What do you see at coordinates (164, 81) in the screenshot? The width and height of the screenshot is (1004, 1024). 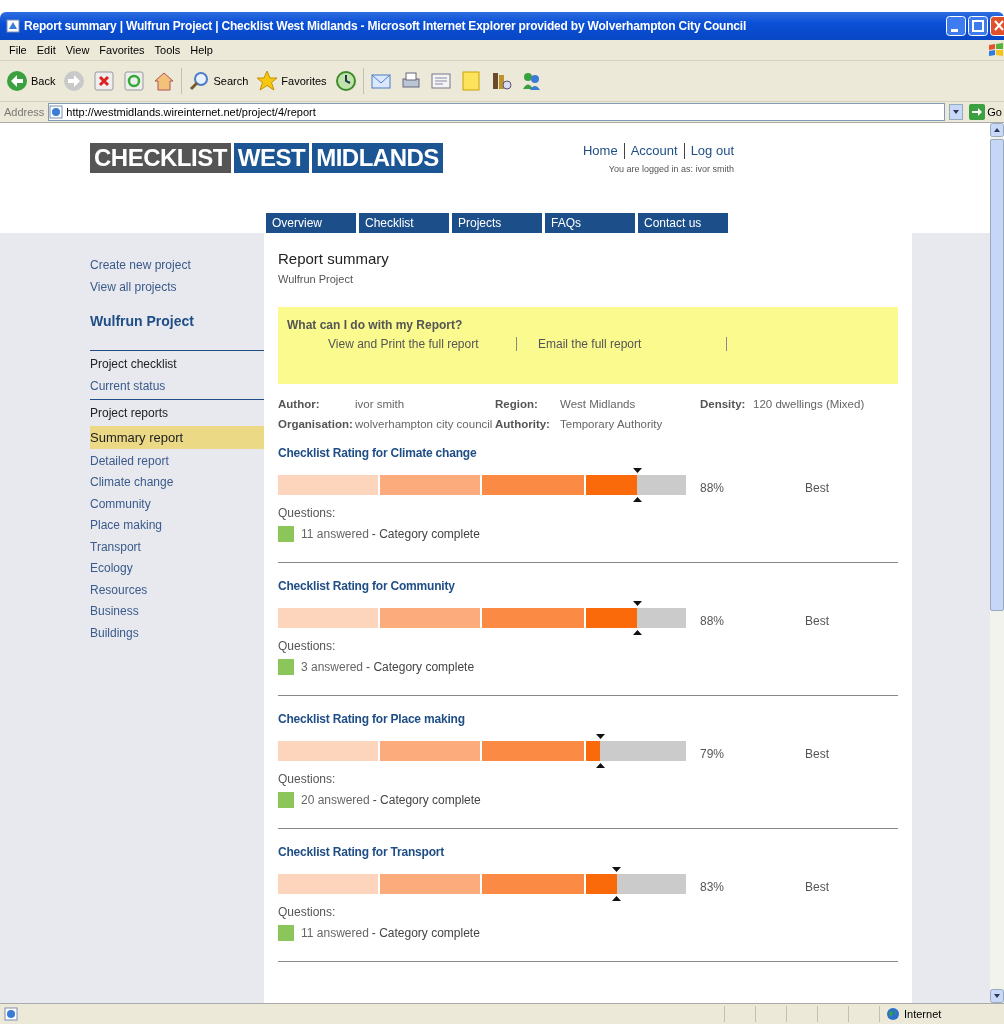 I see `house-icon` at bounding box center [164, 81].